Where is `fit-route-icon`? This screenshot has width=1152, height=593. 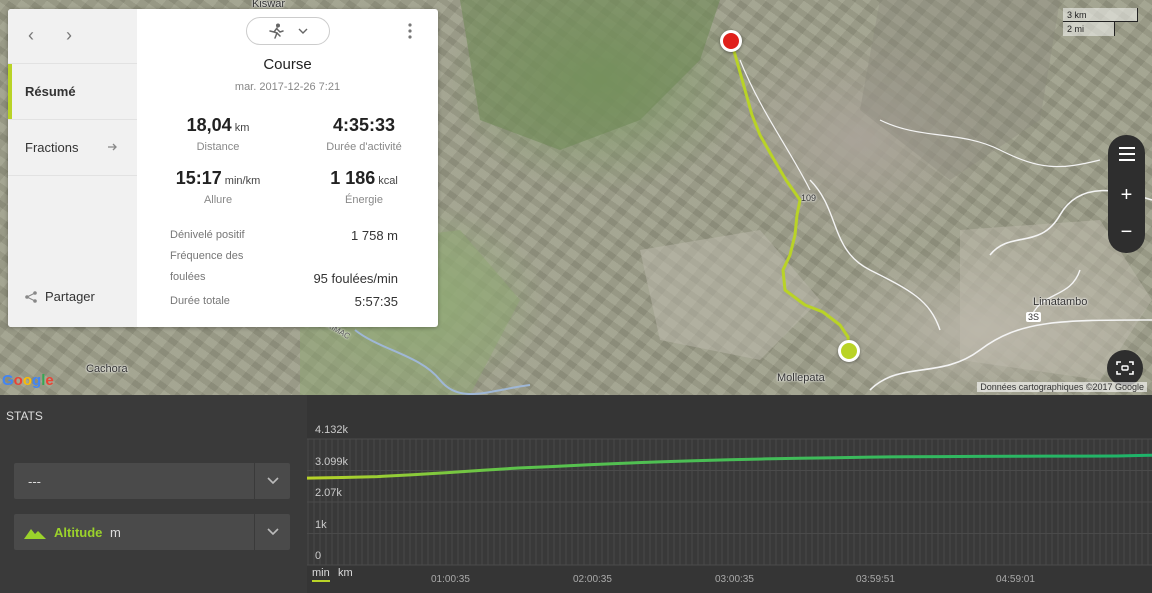
fit-route-icon is located at coordinates (1125, 368).